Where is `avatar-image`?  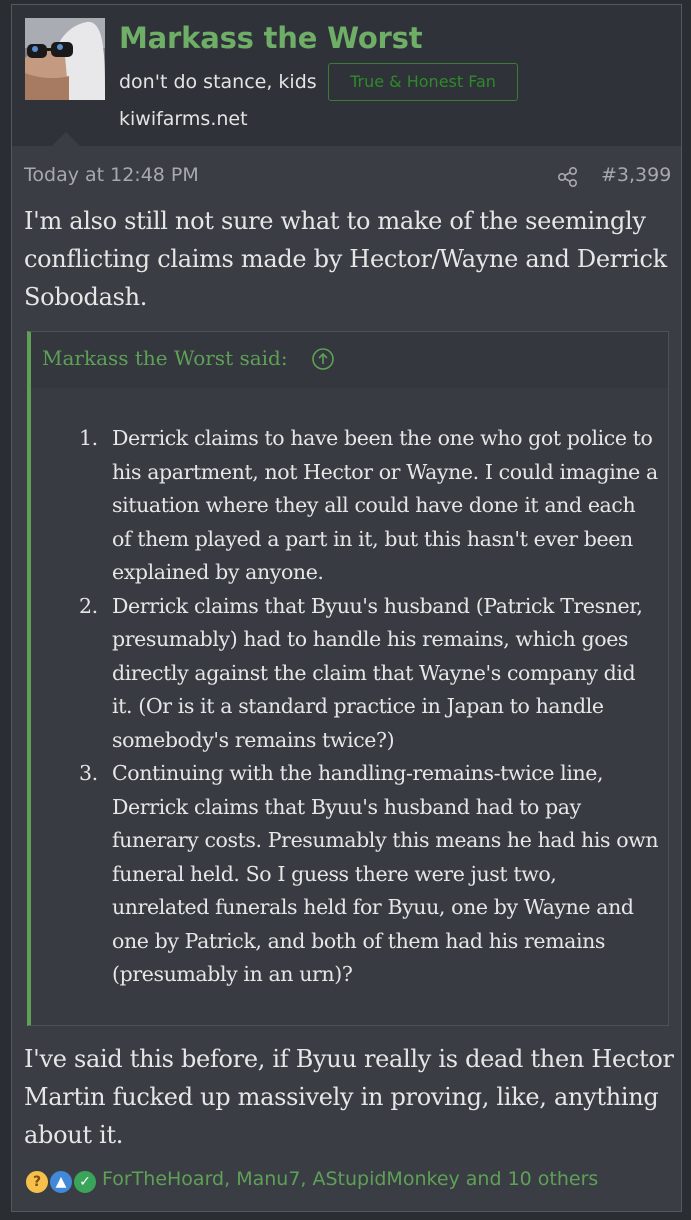 avatar-image is located at coordinates (65, 59).